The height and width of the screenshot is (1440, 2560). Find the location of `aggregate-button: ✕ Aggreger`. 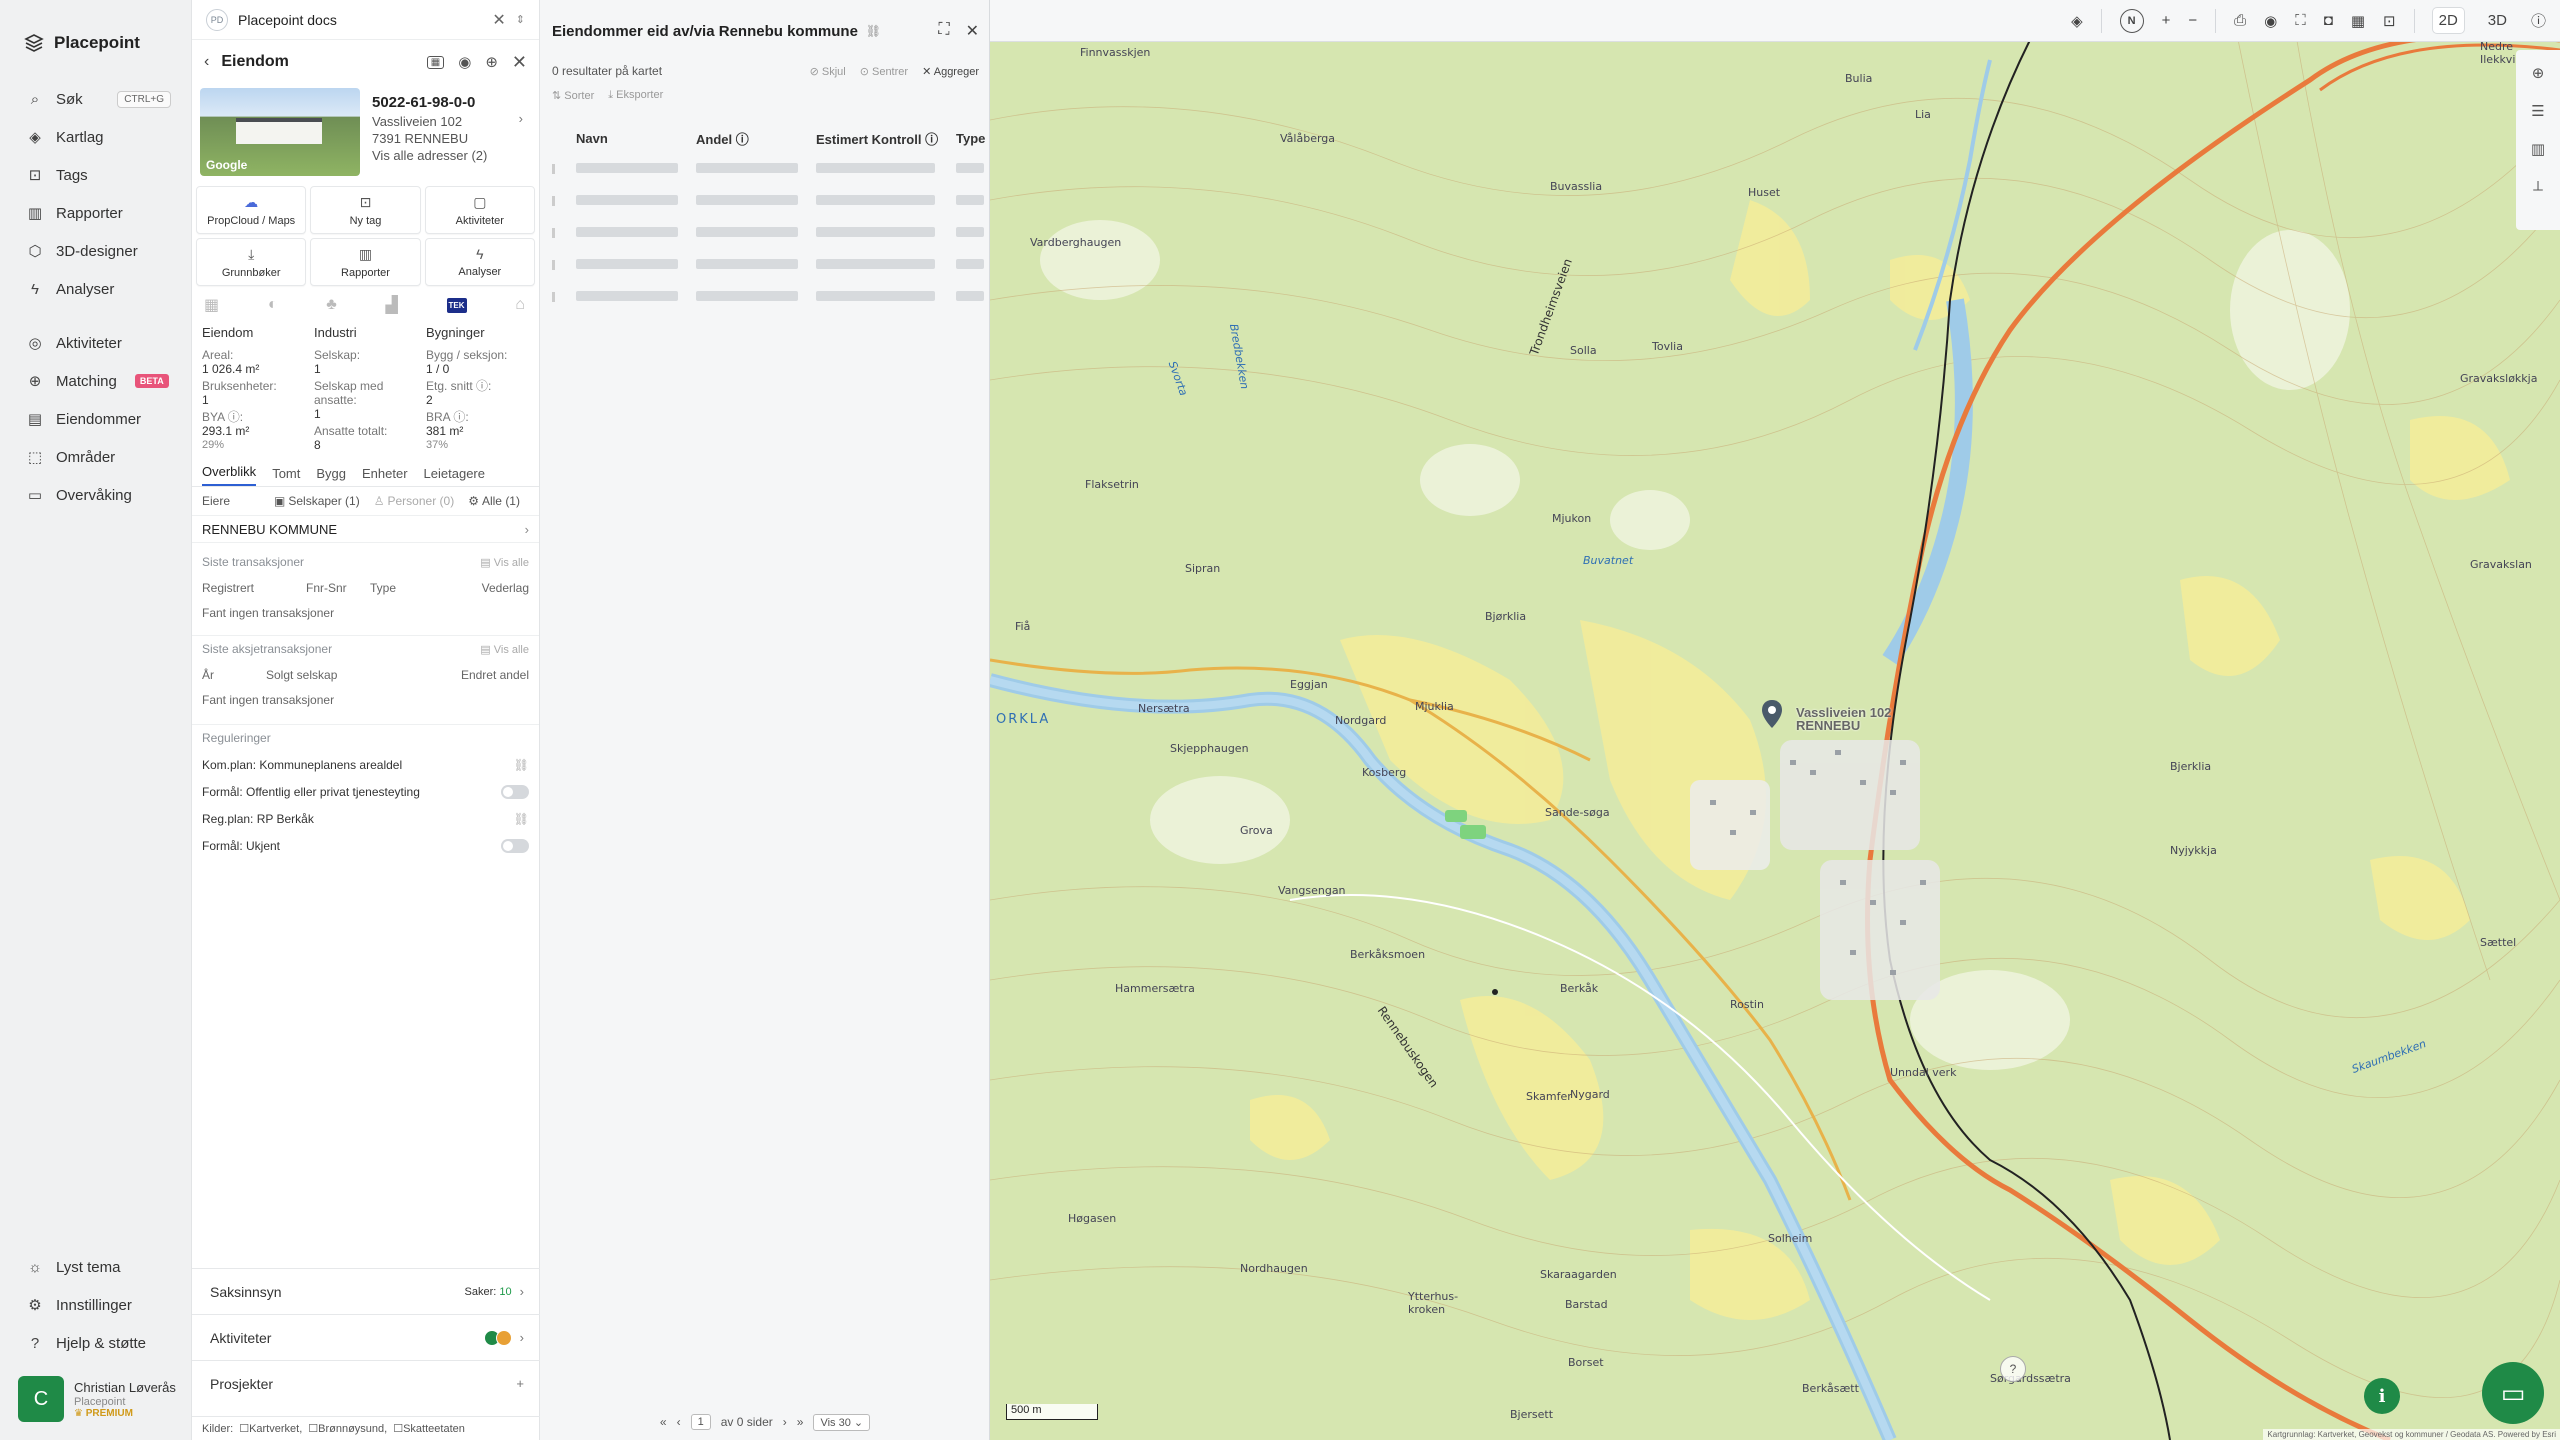

aggregate-button: ✕ Aggreger is located at coordinates (950, 71).